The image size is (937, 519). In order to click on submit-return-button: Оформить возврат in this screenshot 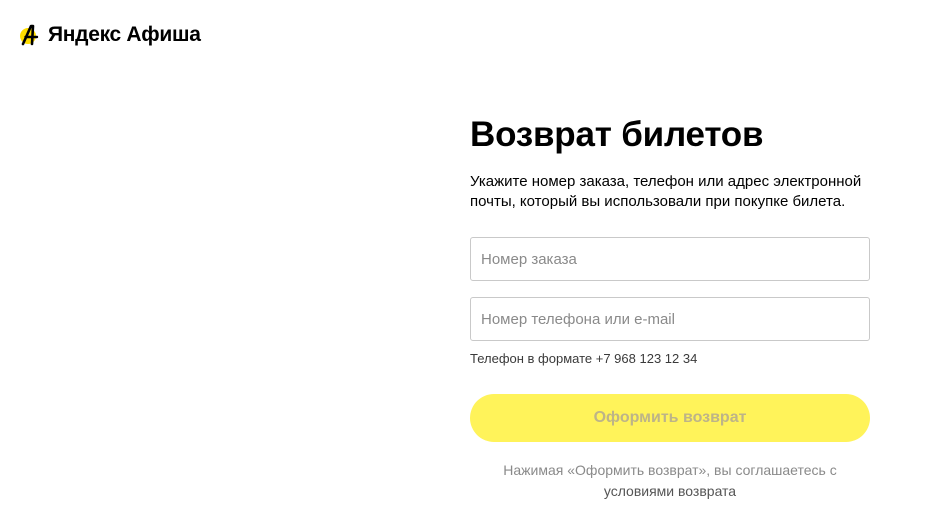, I will do `click(670, 418)`.